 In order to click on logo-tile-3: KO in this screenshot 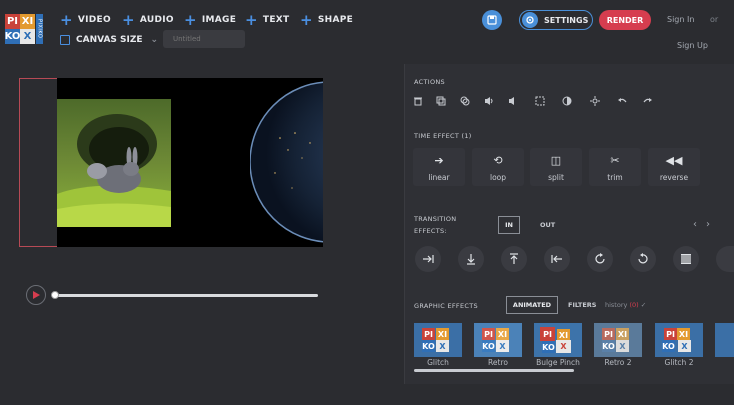, I will do `click(12, 36)`.